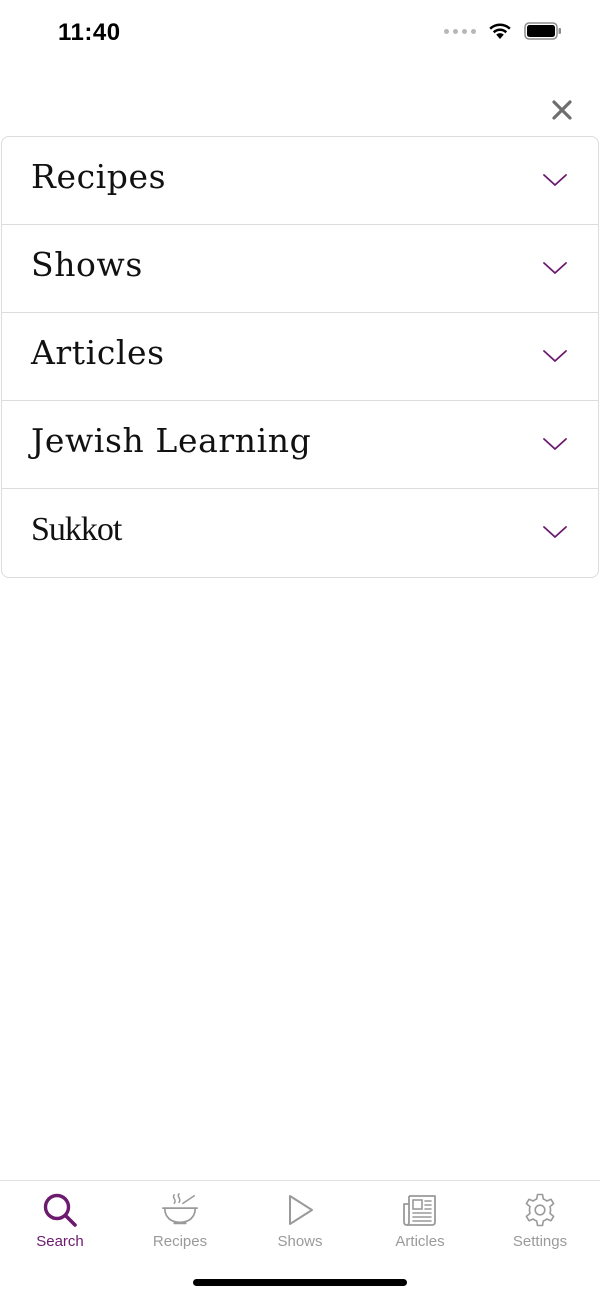  I want to click on accordion-item-jewish-learning: Jewish Learning, so click(300, 445).